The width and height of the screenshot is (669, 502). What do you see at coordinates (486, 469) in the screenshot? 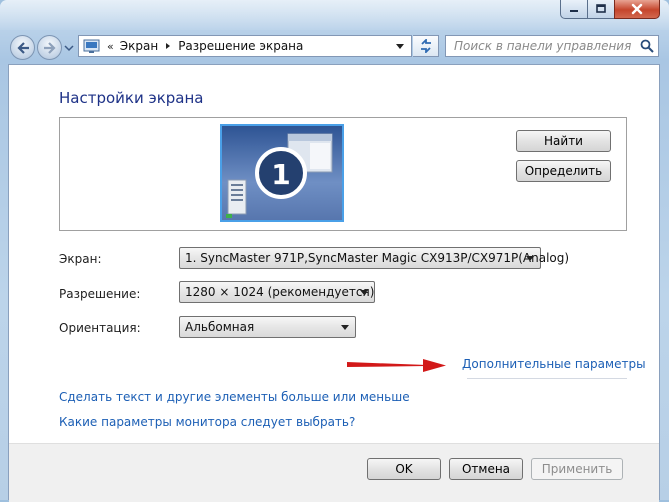
I see `cancel-button: Отмена` at bounding box center [486, 469].